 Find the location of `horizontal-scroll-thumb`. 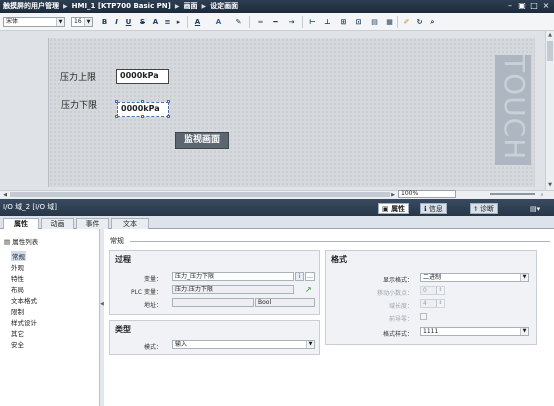

horizontal-scroll-thumb is located at coordinates (200, 194).